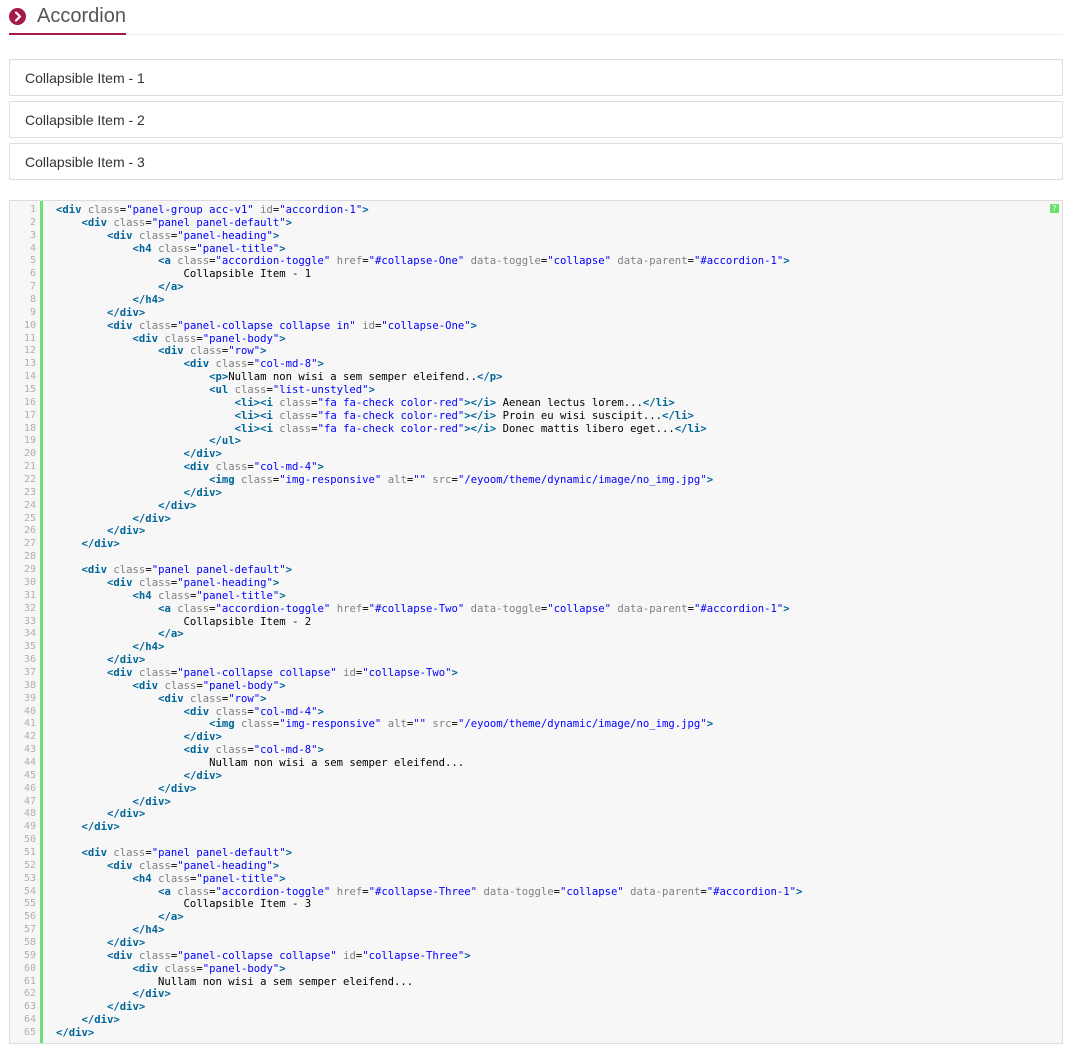 This screenshot has height=1055, width=1071. I want to click on line-number: 59, so click(29, 955).